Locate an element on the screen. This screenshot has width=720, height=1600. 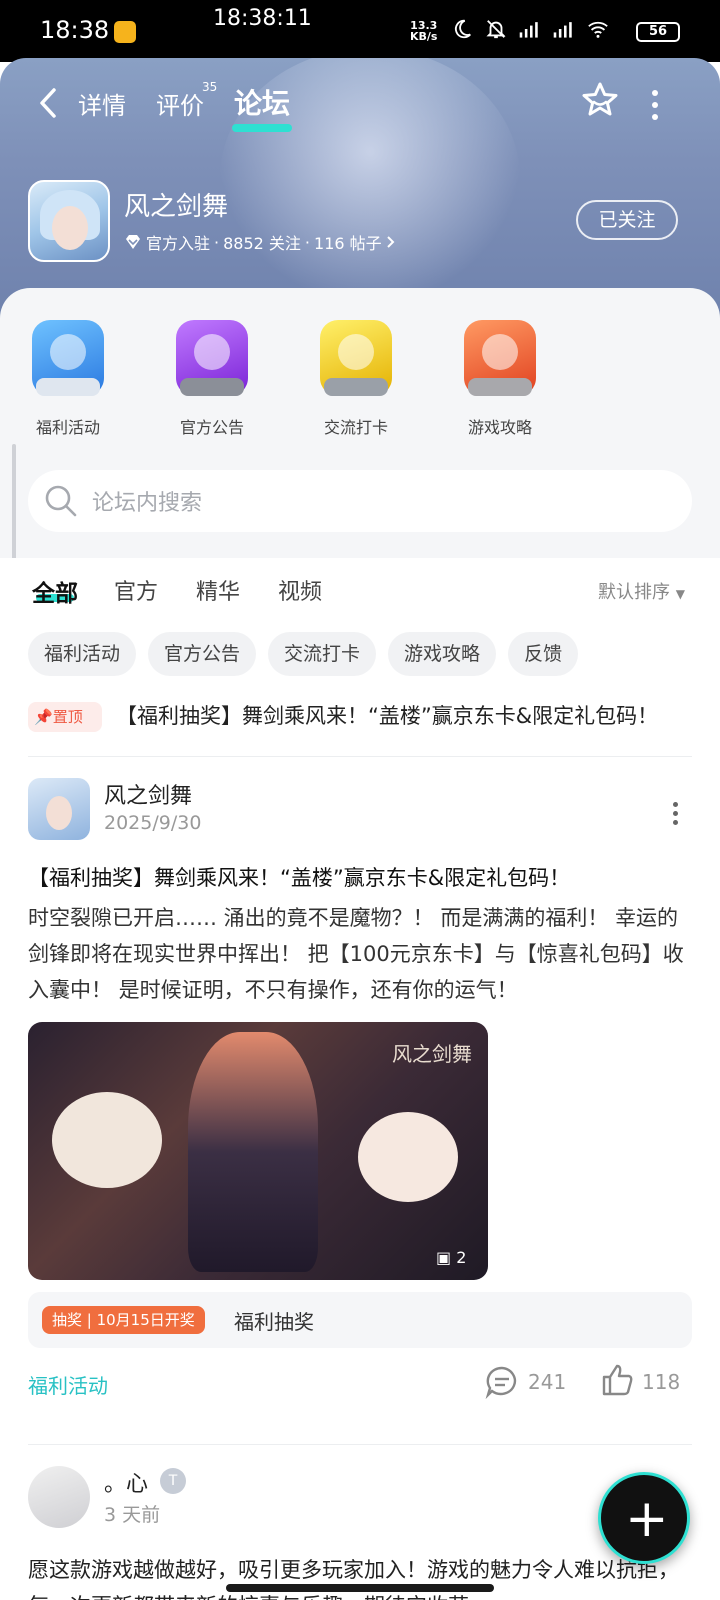
game-title: 风之剑舞 is located at coordinates (176, 207).